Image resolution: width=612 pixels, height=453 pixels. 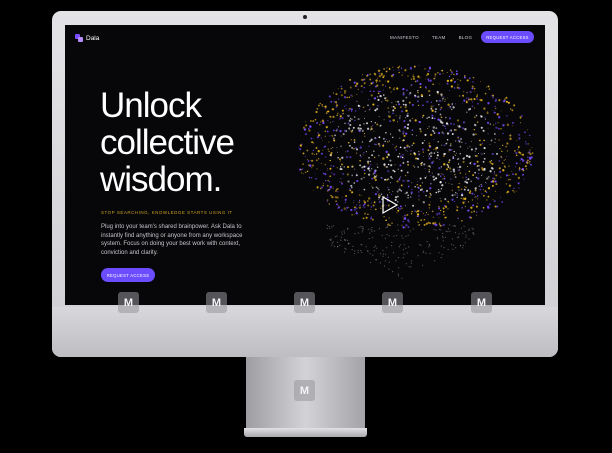 I want to click on hero-headline: Unlock collective wisdom., so click(x=167, y=142).